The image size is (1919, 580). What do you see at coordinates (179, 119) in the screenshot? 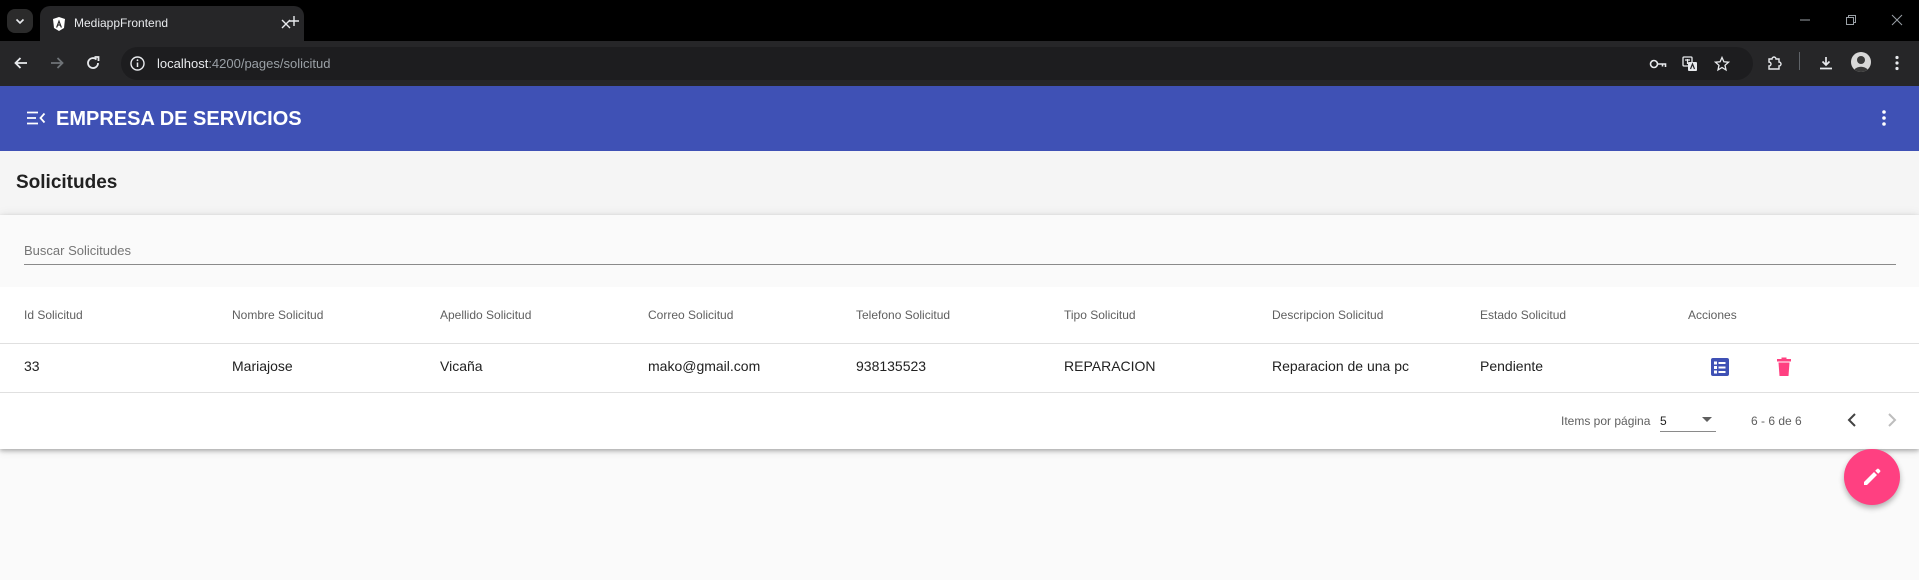
I see `app-title: EMPRESA DE SERVICIOS` at bounding box center [179, 119].